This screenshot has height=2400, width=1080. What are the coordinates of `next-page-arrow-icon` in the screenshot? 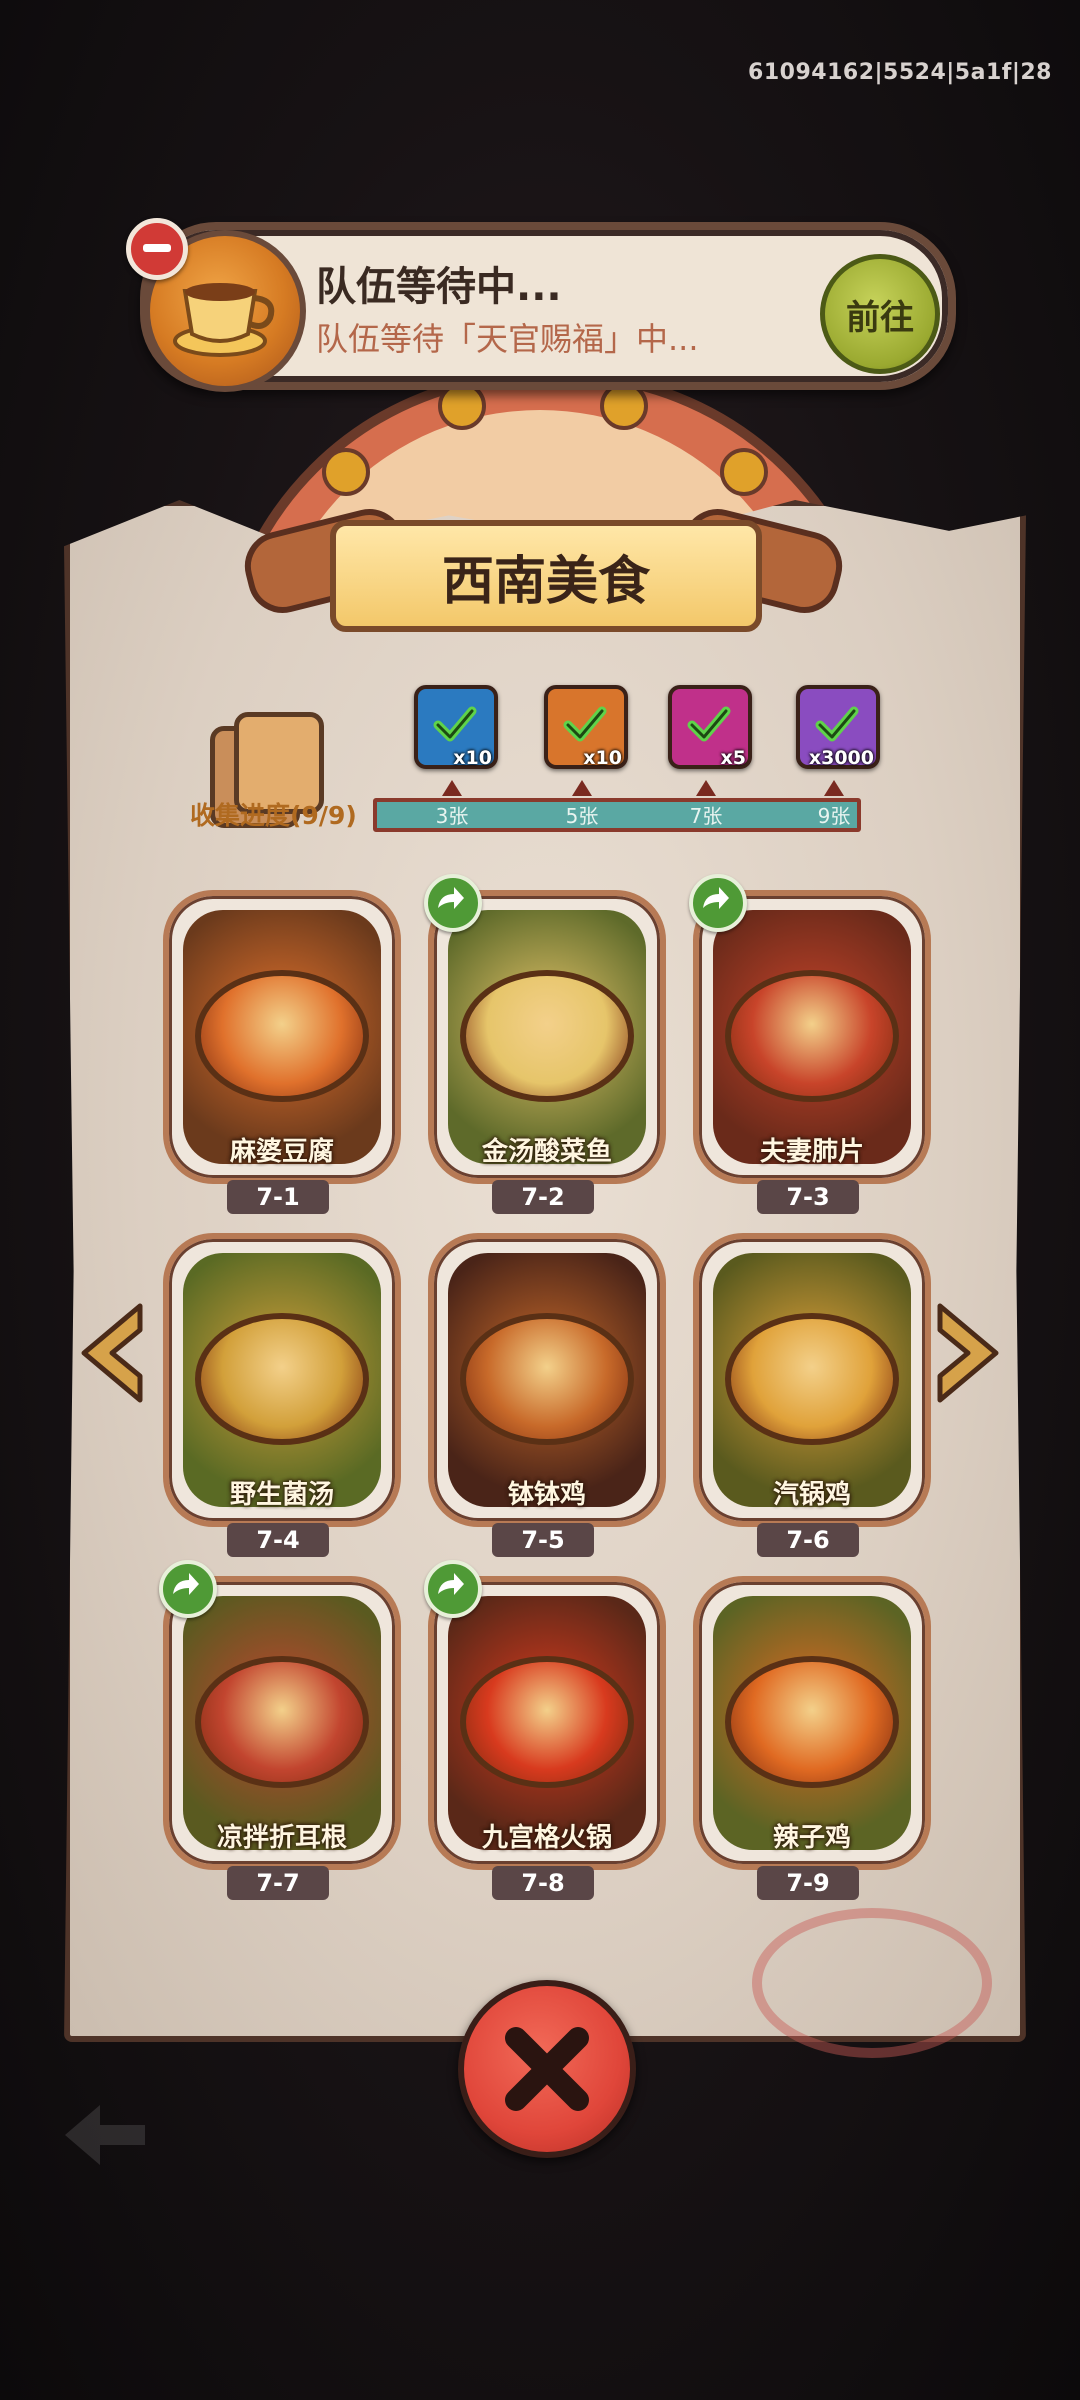 It's located at (970, 1353).